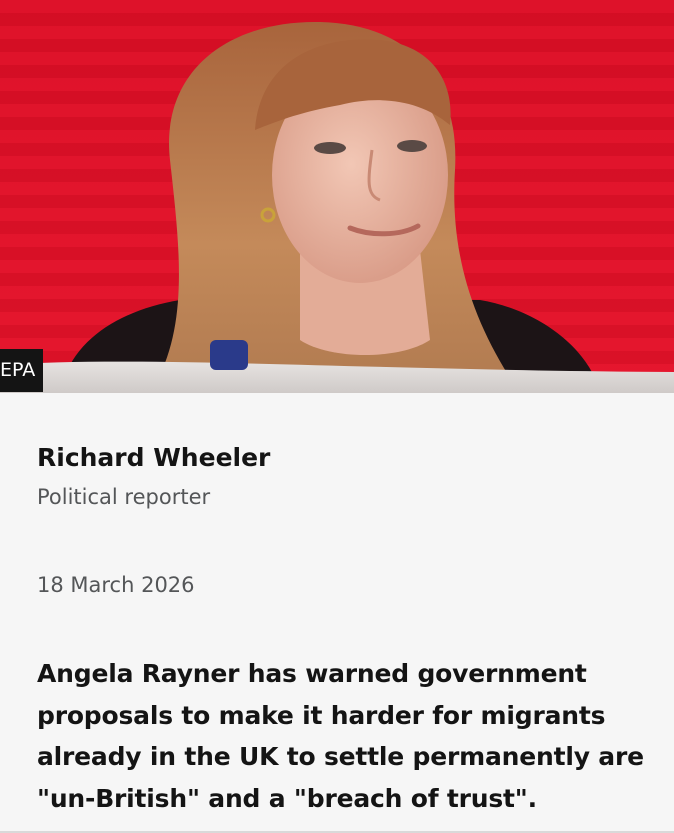 The height and width of the screenshot is (833, 674). Describe the element at coordinates (124, 497) in the screenshot. I see `author-role: Political reporter` at that location.